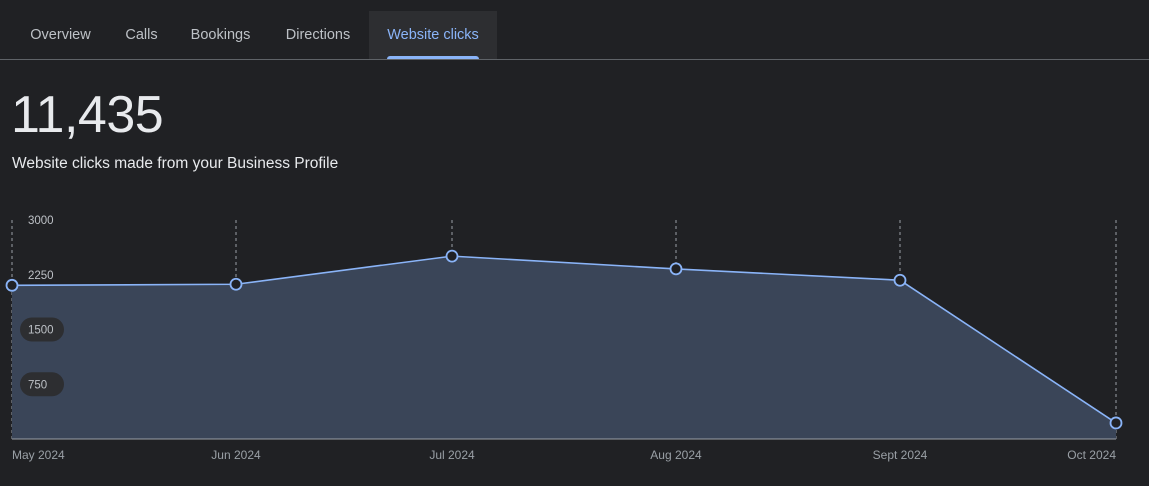  I want to click on tab-calls: Calls, so click(141, 35).